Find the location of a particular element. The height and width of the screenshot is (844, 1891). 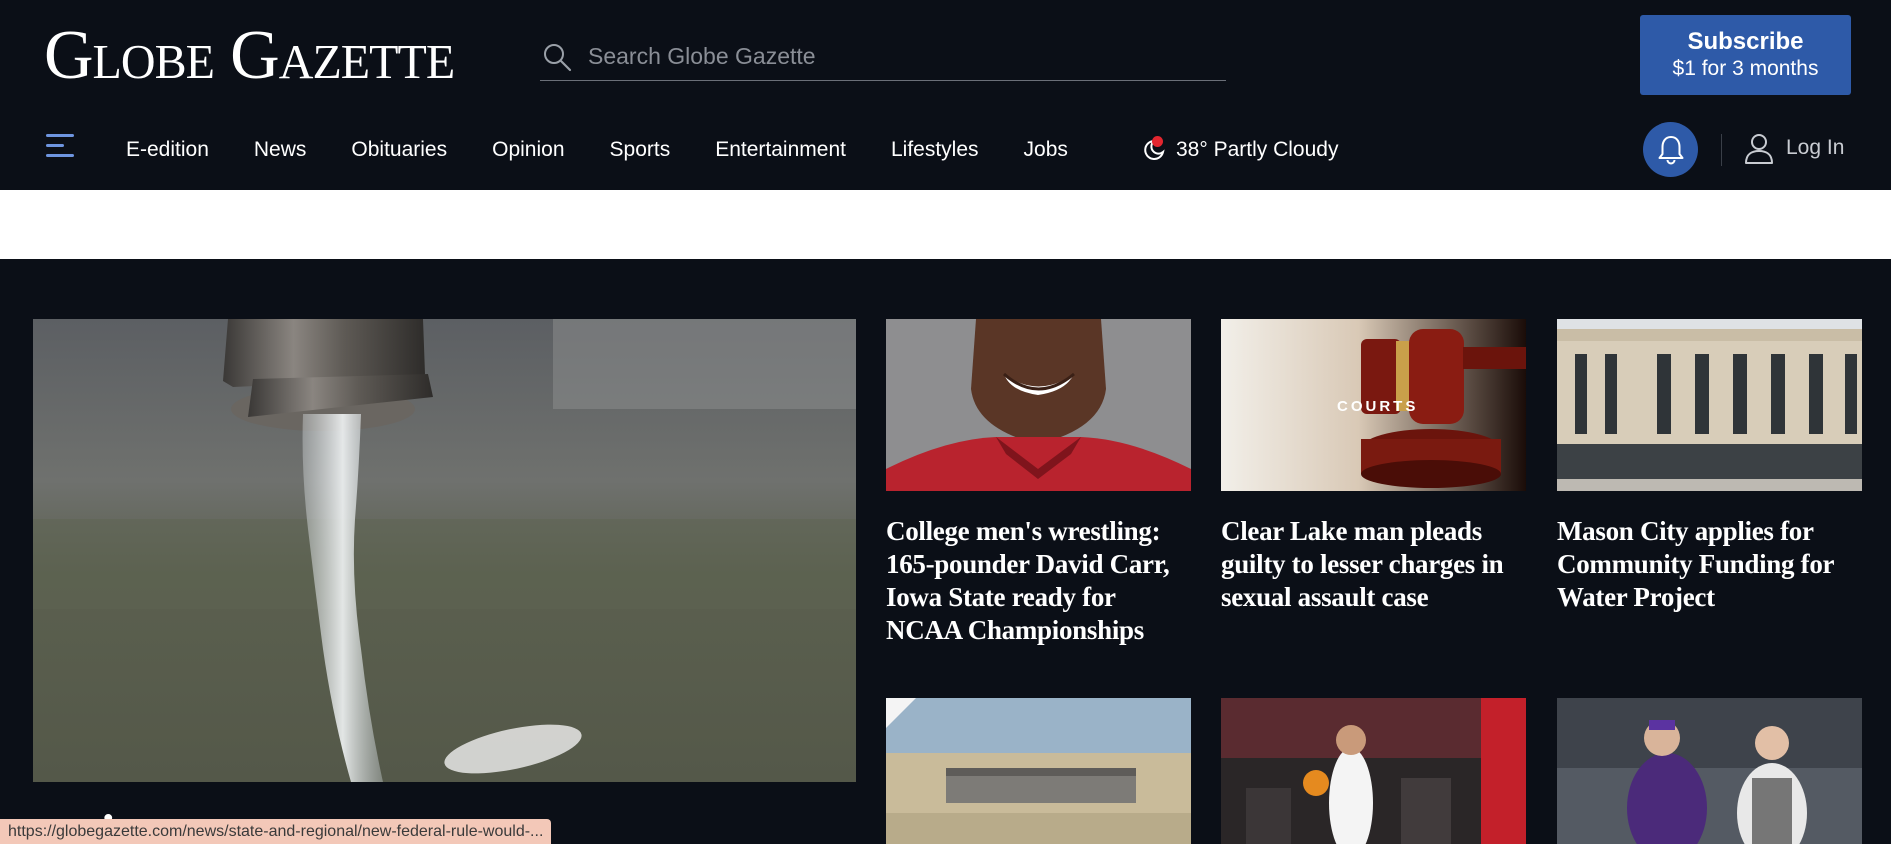

nav-divider is located at coordinates (1721, 150).